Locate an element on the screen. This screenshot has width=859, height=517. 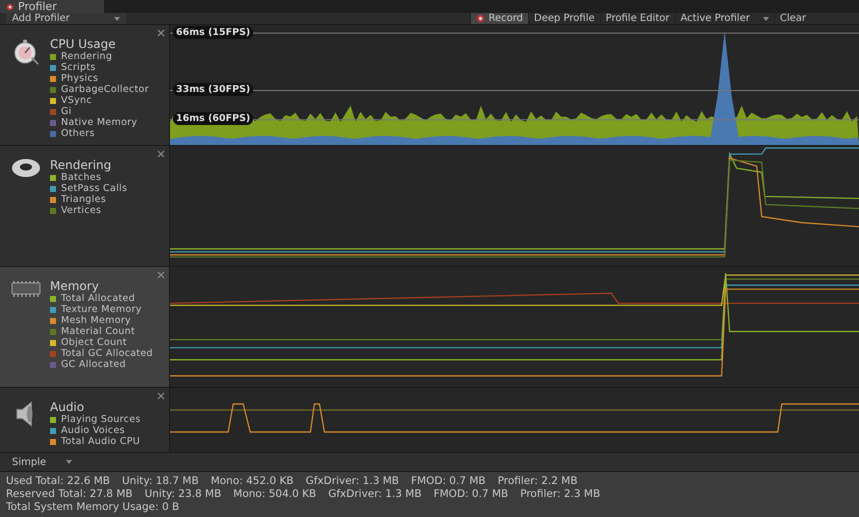
module-title: Rendering is located at coordinates (81, 165).